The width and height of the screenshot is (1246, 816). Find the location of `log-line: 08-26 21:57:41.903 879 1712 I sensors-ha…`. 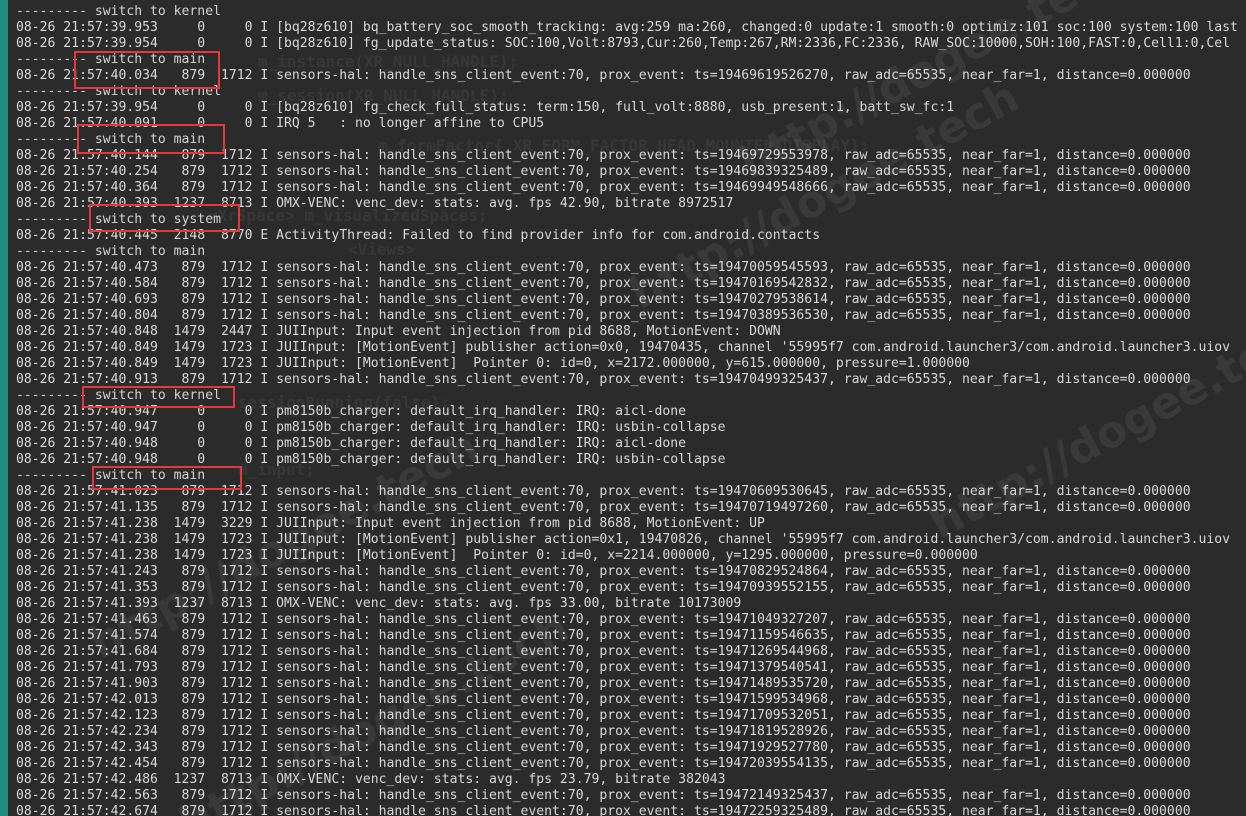

log-line: 08-26 21:57:41.903 879 1712 I sensors-ha… is located at coordinates (603, 683).